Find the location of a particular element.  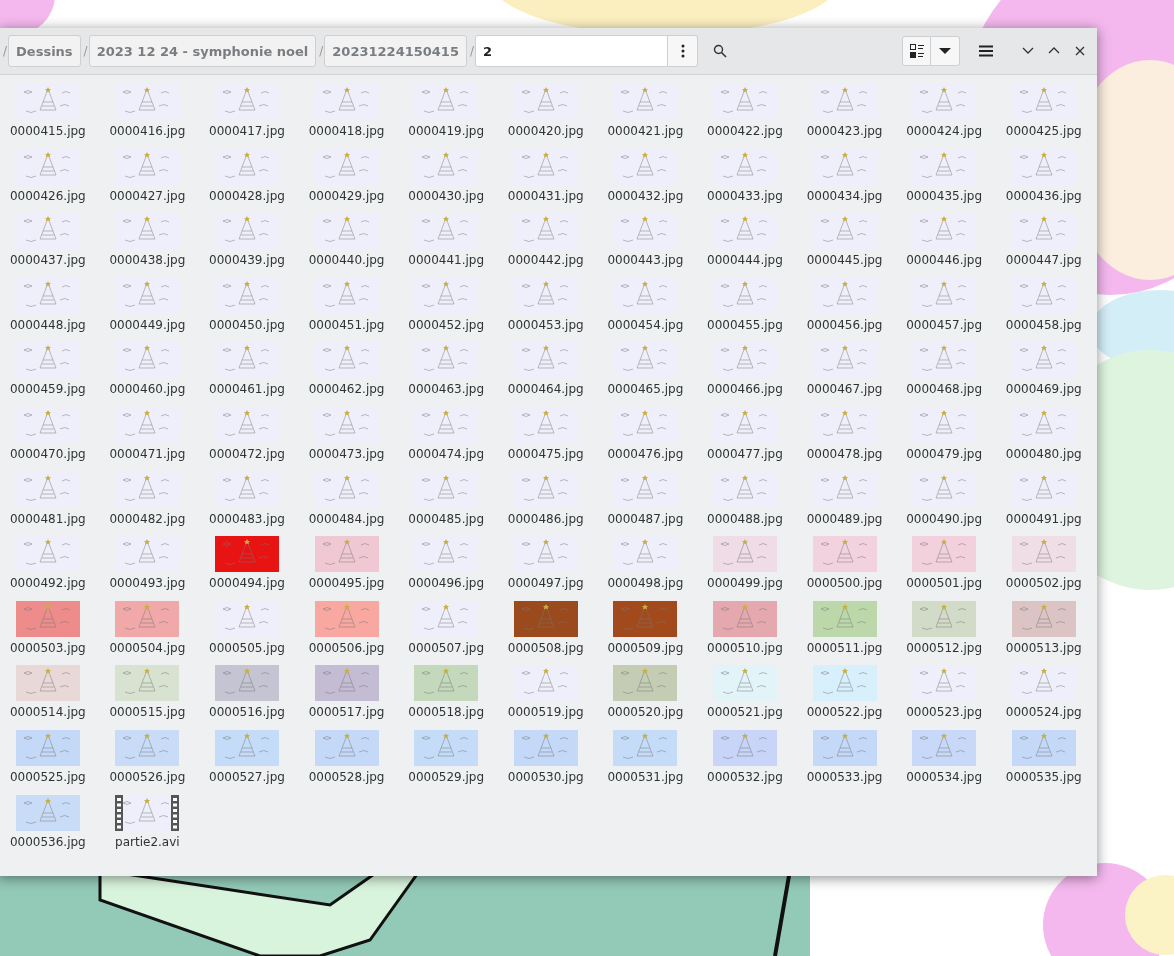

file-name: 0000423.jpg is located at coordinates (844, 131).